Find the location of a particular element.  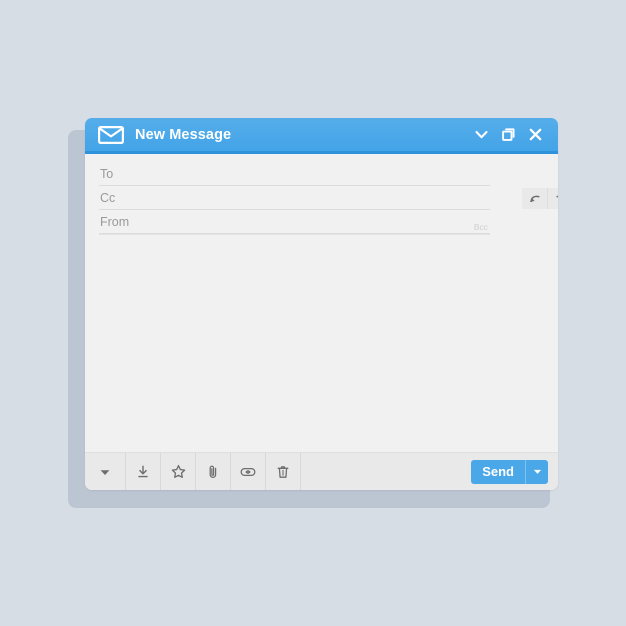

cc-field-label: Cc is located at coordinates (108, 197).